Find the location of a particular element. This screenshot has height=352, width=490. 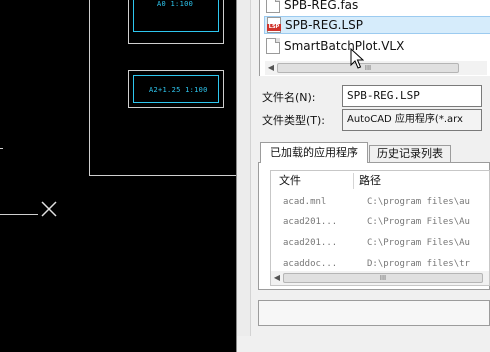

lsp-tag: LSP is located at coordinates (274, 27).